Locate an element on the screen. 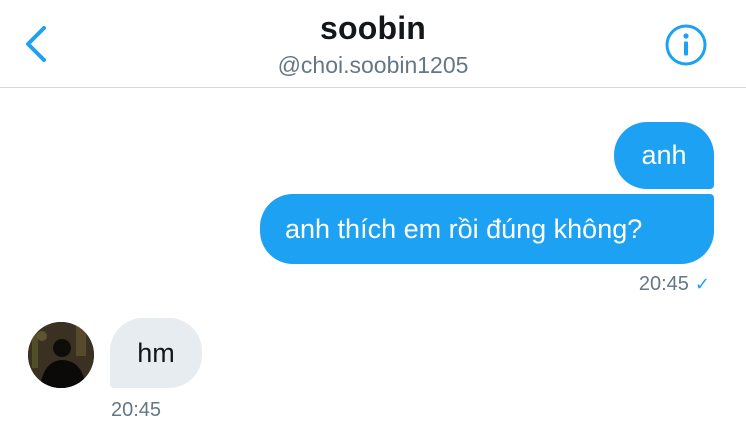  avatar is located at coordinates (61, 355).